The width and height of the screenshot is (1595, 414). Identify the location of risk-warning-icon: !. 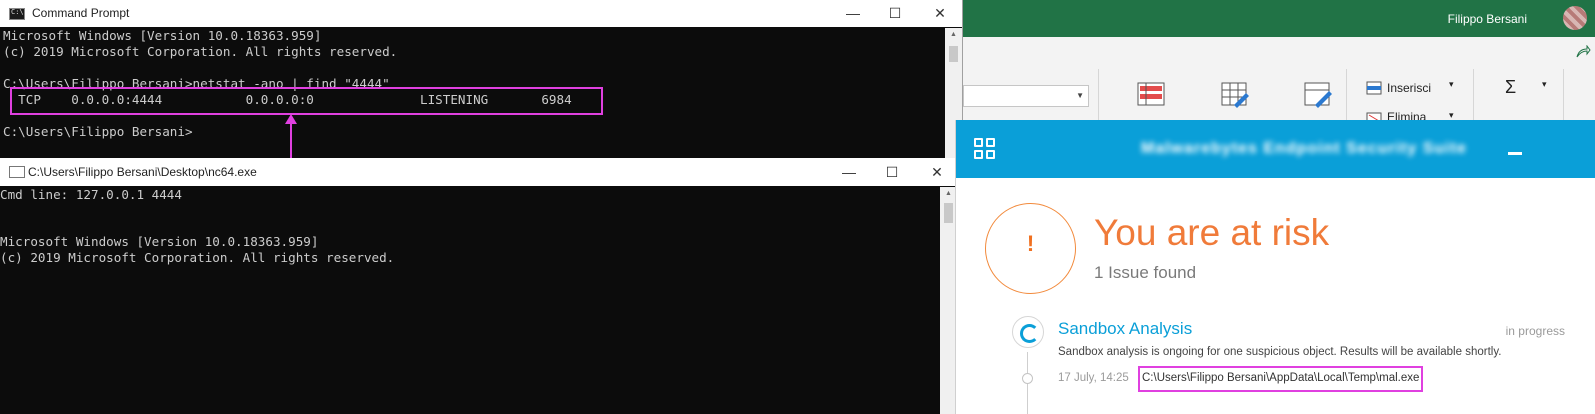
(1030, 248).